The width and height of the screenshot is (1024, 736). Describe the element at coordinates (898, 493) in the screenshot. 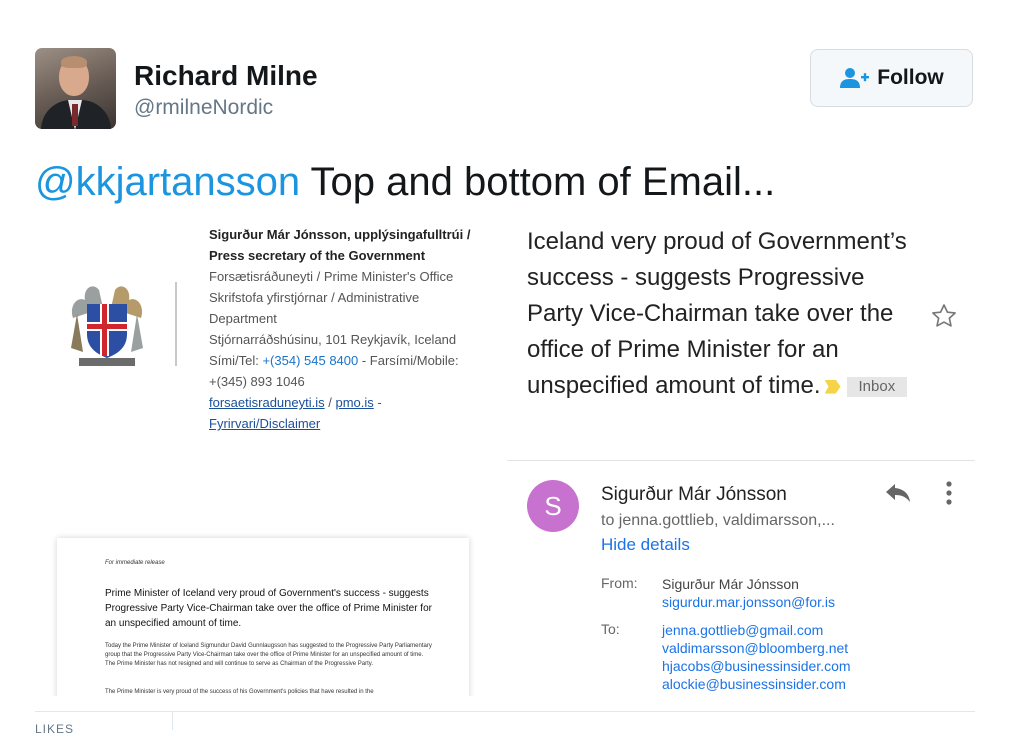

I see `reply-icon` at that location.